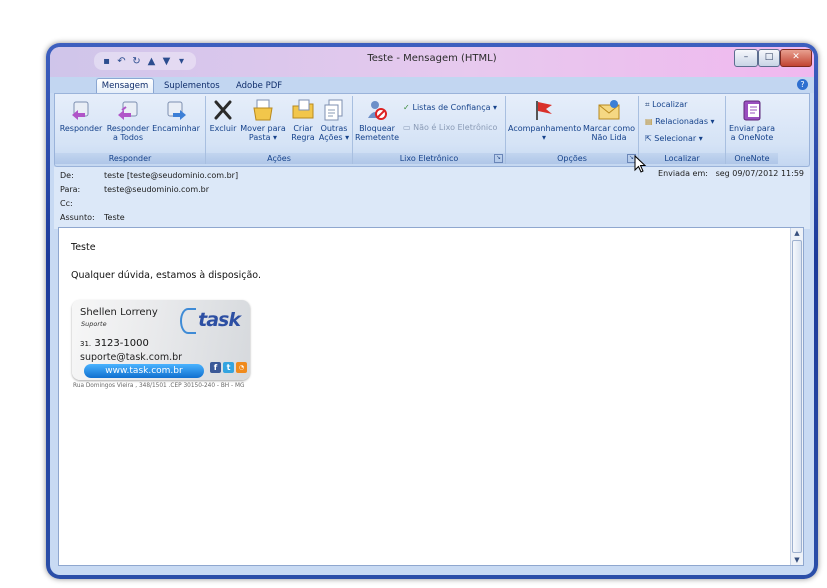  Describe the element at coordinates (759, 173) in the screenshot. I see `sent-value: seg 09/07/2012 11:59` at that location.